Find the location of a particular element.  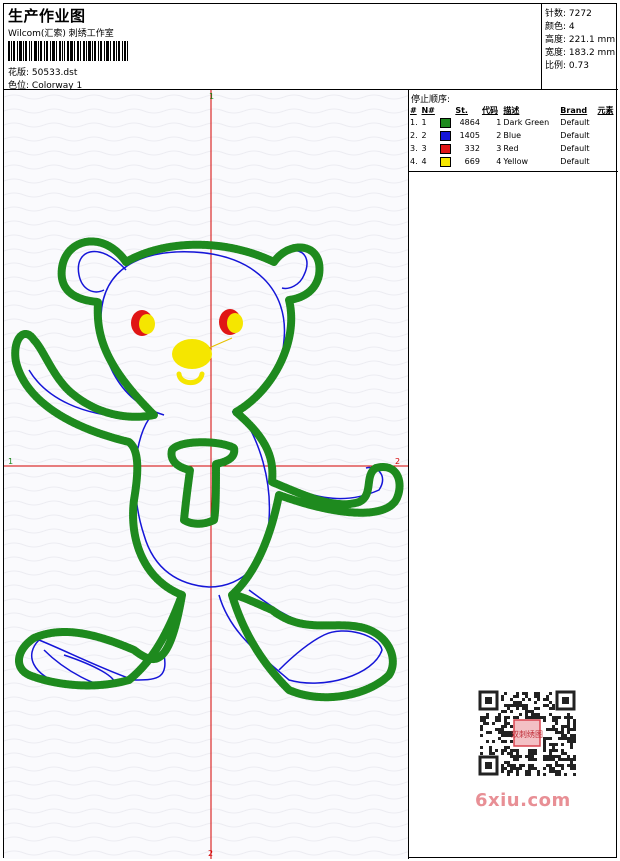

table-row: 4. 4 669 4 Yellow Default is located at coordinates (513, 161).